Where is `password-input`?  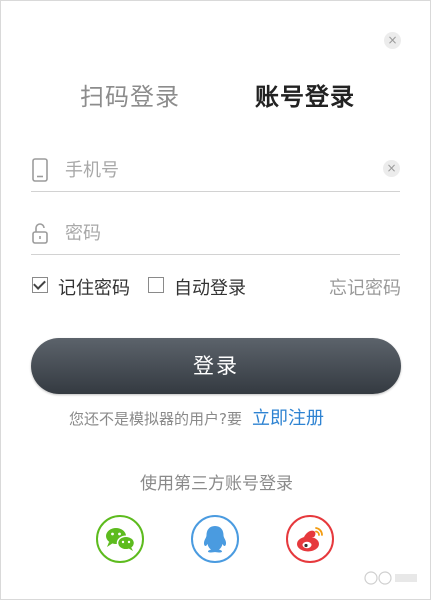
password-input is located at coordinates (215, 233).